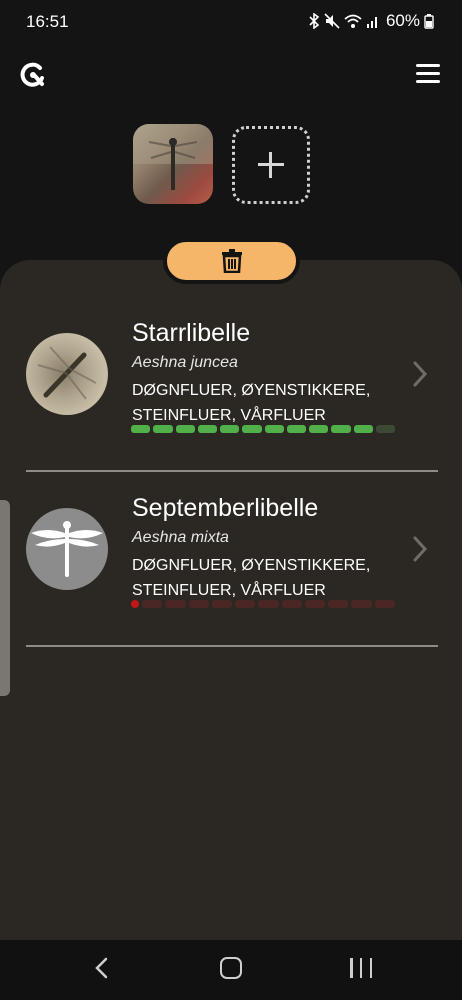 This screenshot has width=462, height=1000. What do you see at coordinates (191, 333) in the screenshot?
I see `species-name: Starrlibelle` at bounding box center [191, 333].